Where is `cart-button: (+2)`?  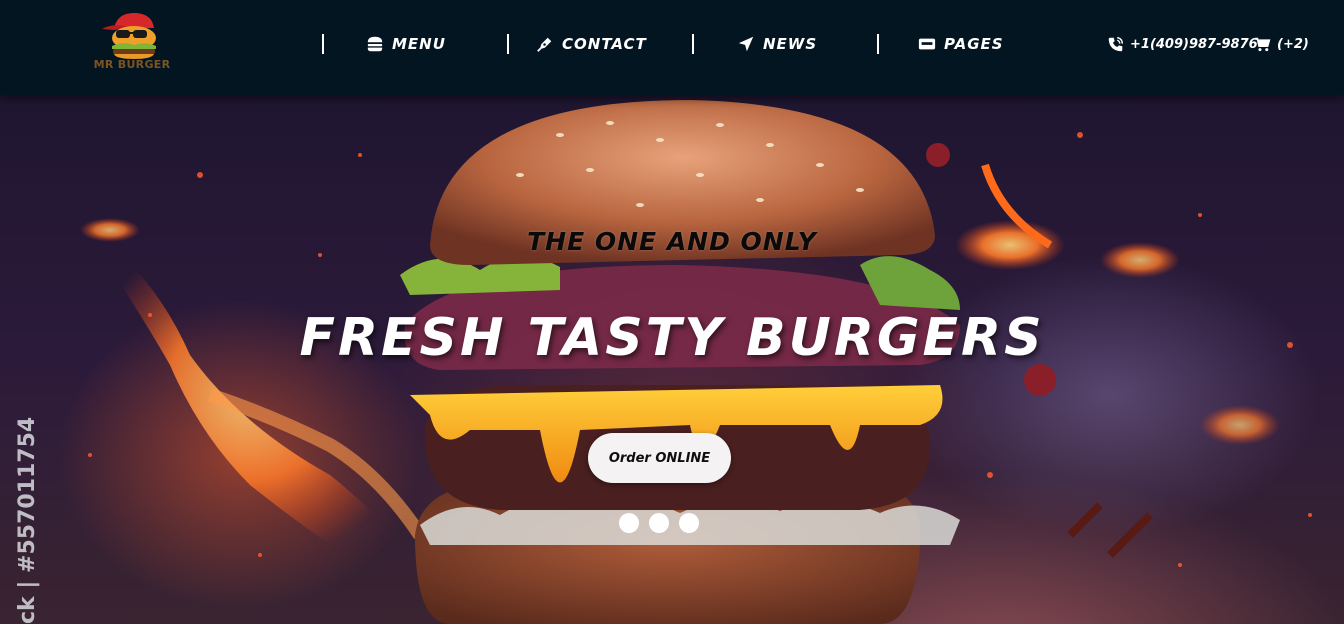
cart-button: (+2) is located at coordinates (1281, 44).